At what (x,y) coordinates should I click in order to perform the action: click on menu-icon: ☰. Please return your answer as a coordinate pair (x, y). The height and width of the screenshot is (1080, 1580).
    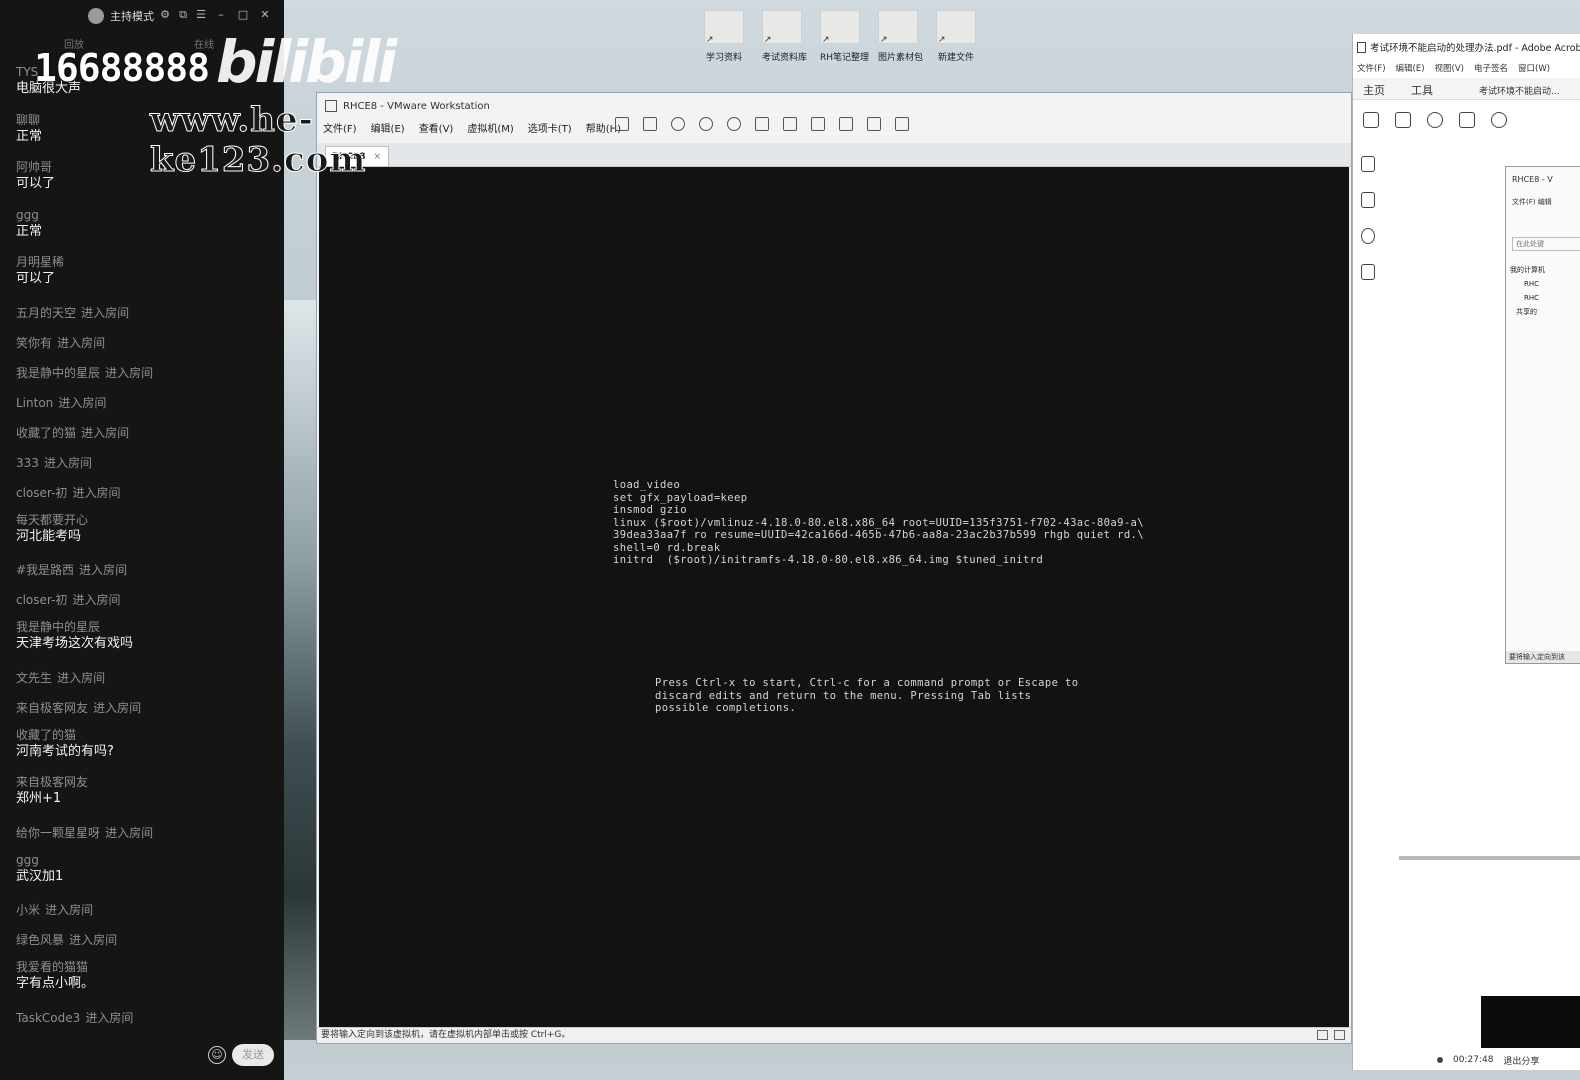
    Looking at the image, I should click on (201, 15).